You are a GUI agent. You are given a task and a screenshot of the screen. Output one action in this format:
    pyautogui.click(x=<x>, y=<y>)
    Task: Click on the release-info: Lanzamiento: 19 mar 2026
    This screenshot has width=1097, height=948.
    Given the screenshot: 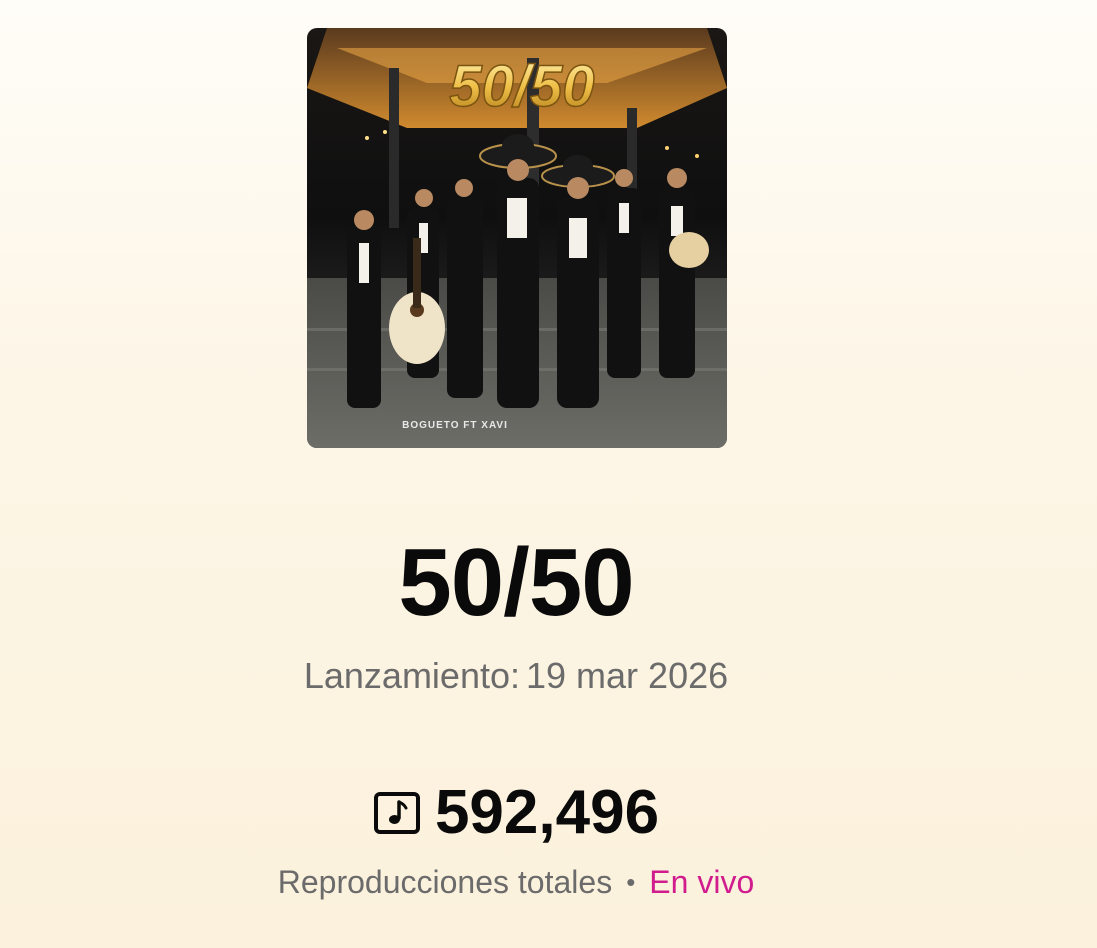 What is the action you would take?
    pyautogui.click(x=516, y=676)
    